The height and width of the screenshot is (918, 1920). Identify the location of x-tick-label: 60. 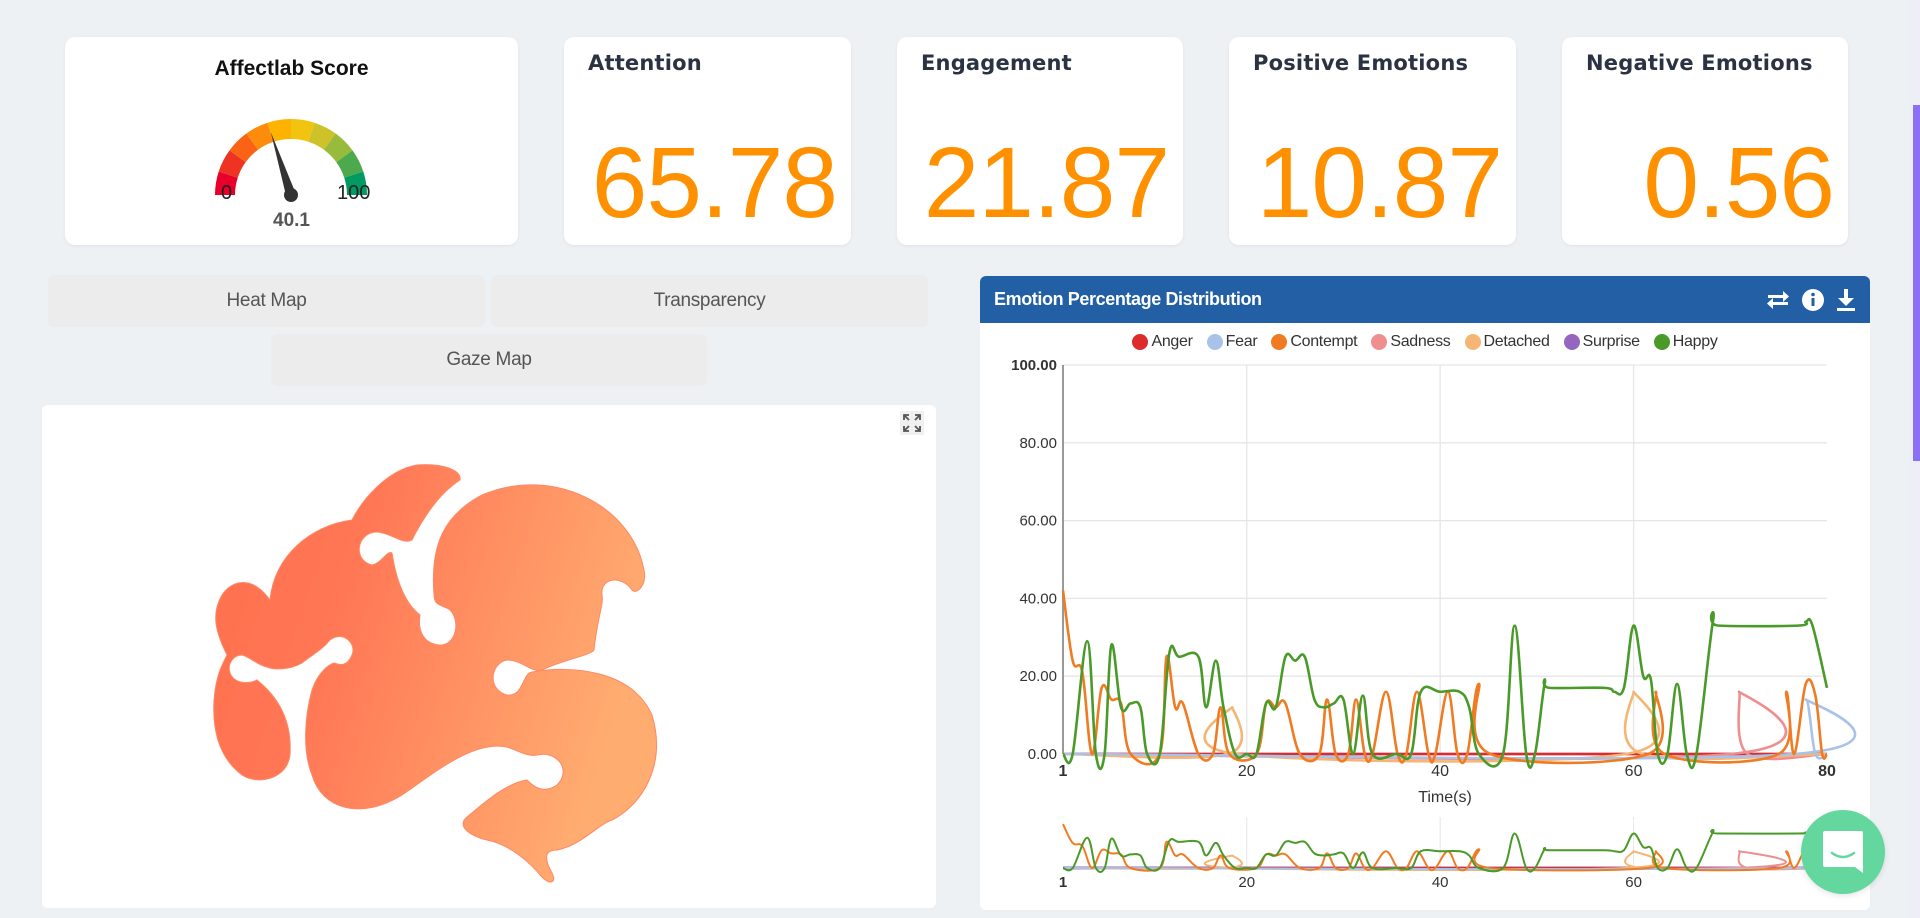
(1634, 771).